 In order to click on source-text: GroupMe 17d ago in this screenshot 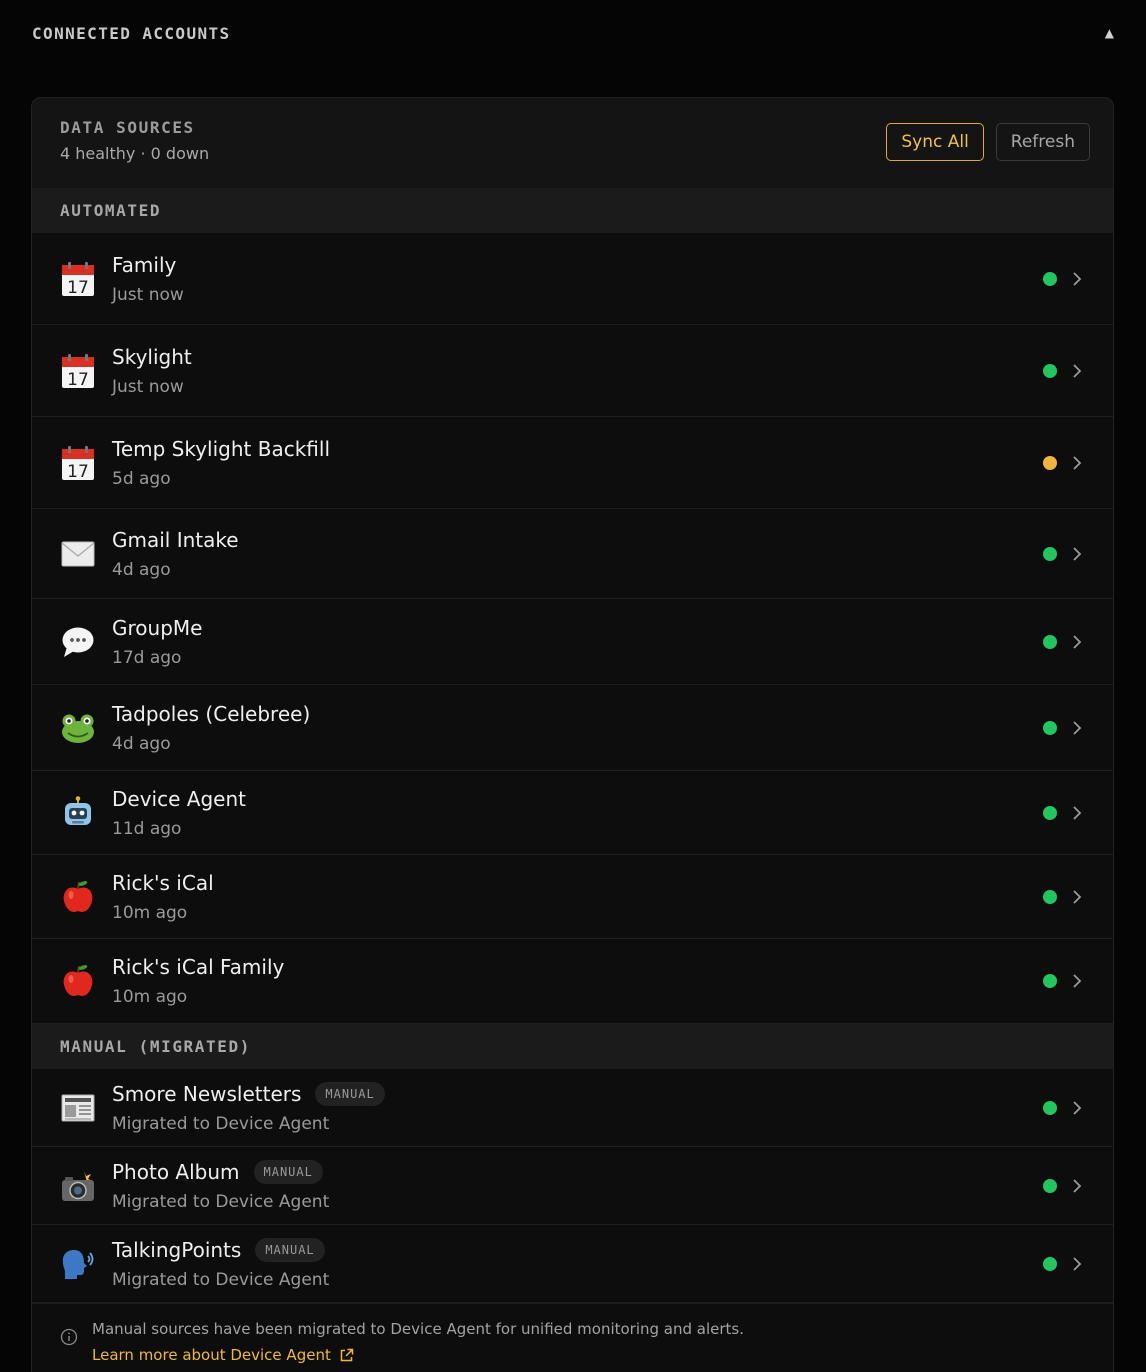, I will do `click(577, 642)`.